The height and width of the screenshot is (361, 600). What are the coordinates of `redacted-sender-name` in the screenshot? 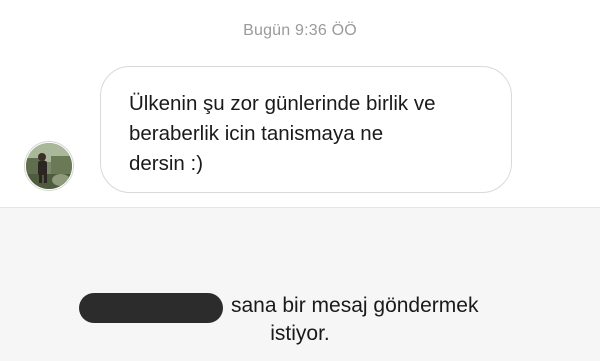 It's located at (151, 308).